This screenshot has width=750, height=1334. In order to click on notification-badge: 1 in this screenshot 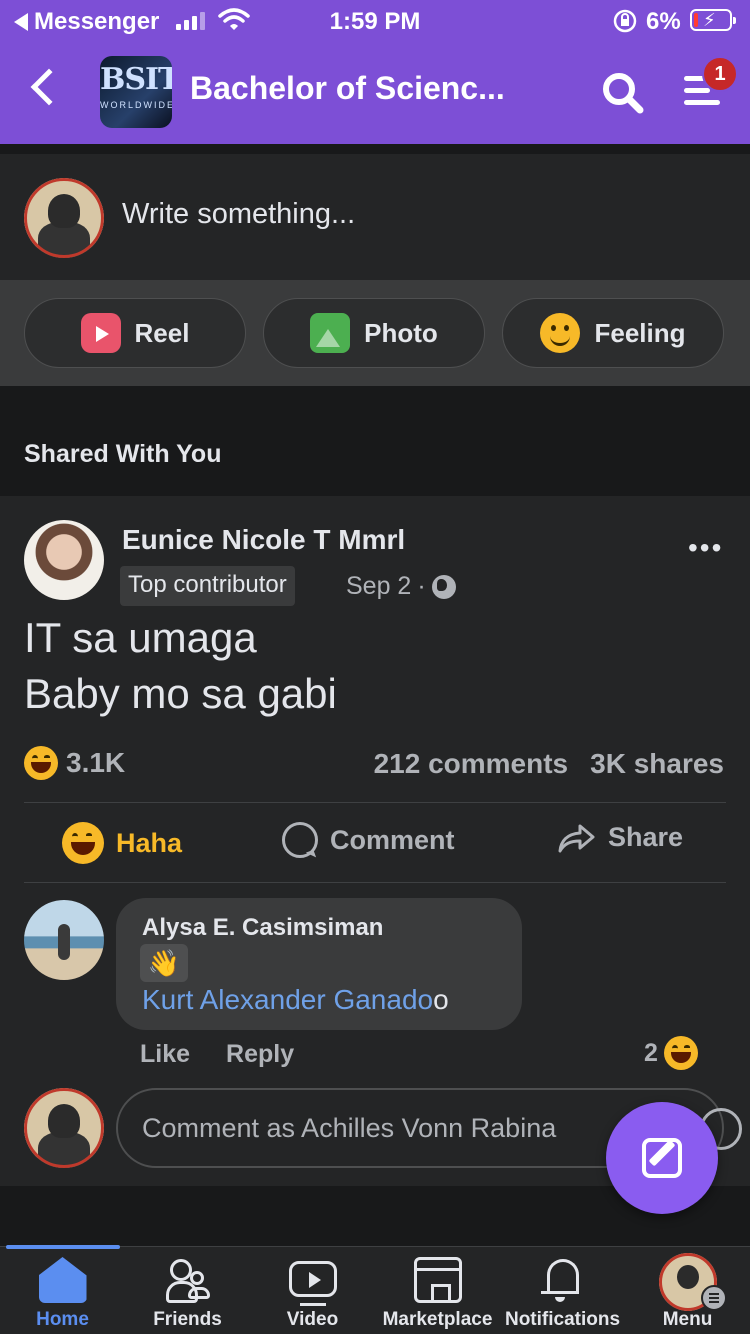, I will do `click(720, 74)`.